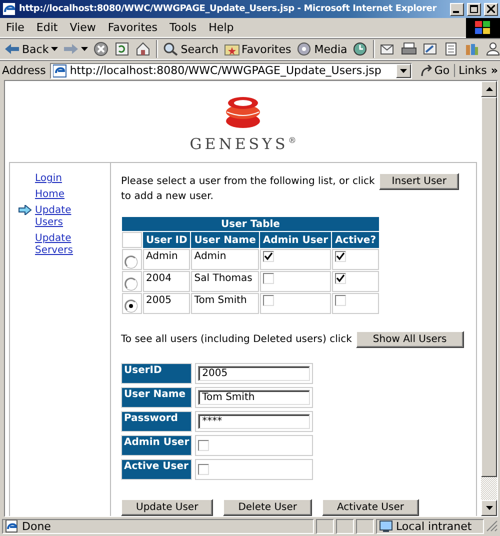 This screenshot has width=500, height=536. I want to click on forward-button, so click(75, 49).